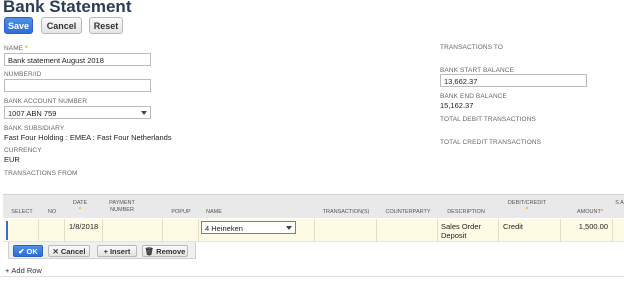  What do you see at coordinates (106, 25) in the screenshot?
I see `reset-button: Reset` at bounding box center [106, 25].